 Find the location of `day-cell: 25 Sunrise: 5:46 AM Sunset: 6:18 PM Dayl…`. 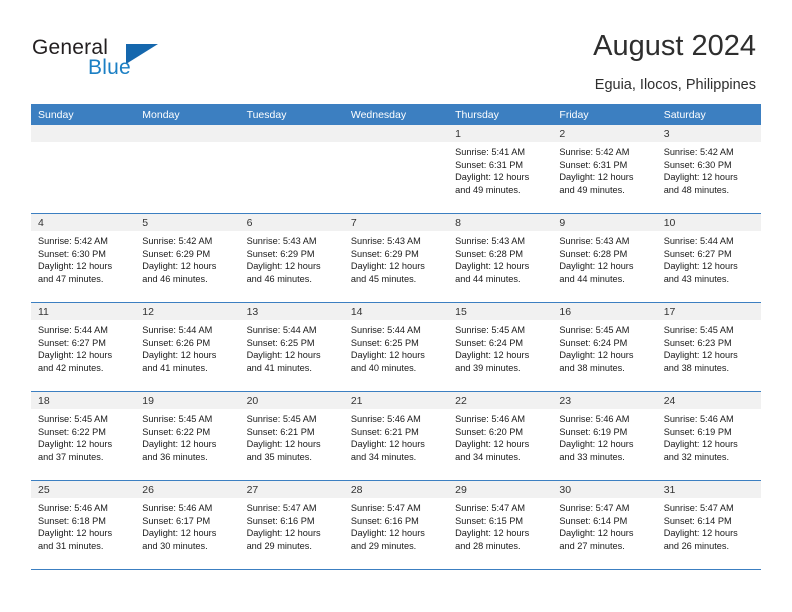

day-cell: 25 Sunrise: 5:46 AM Sunset: 6:18 PM Dayl… is located at coordinates (83, 525).